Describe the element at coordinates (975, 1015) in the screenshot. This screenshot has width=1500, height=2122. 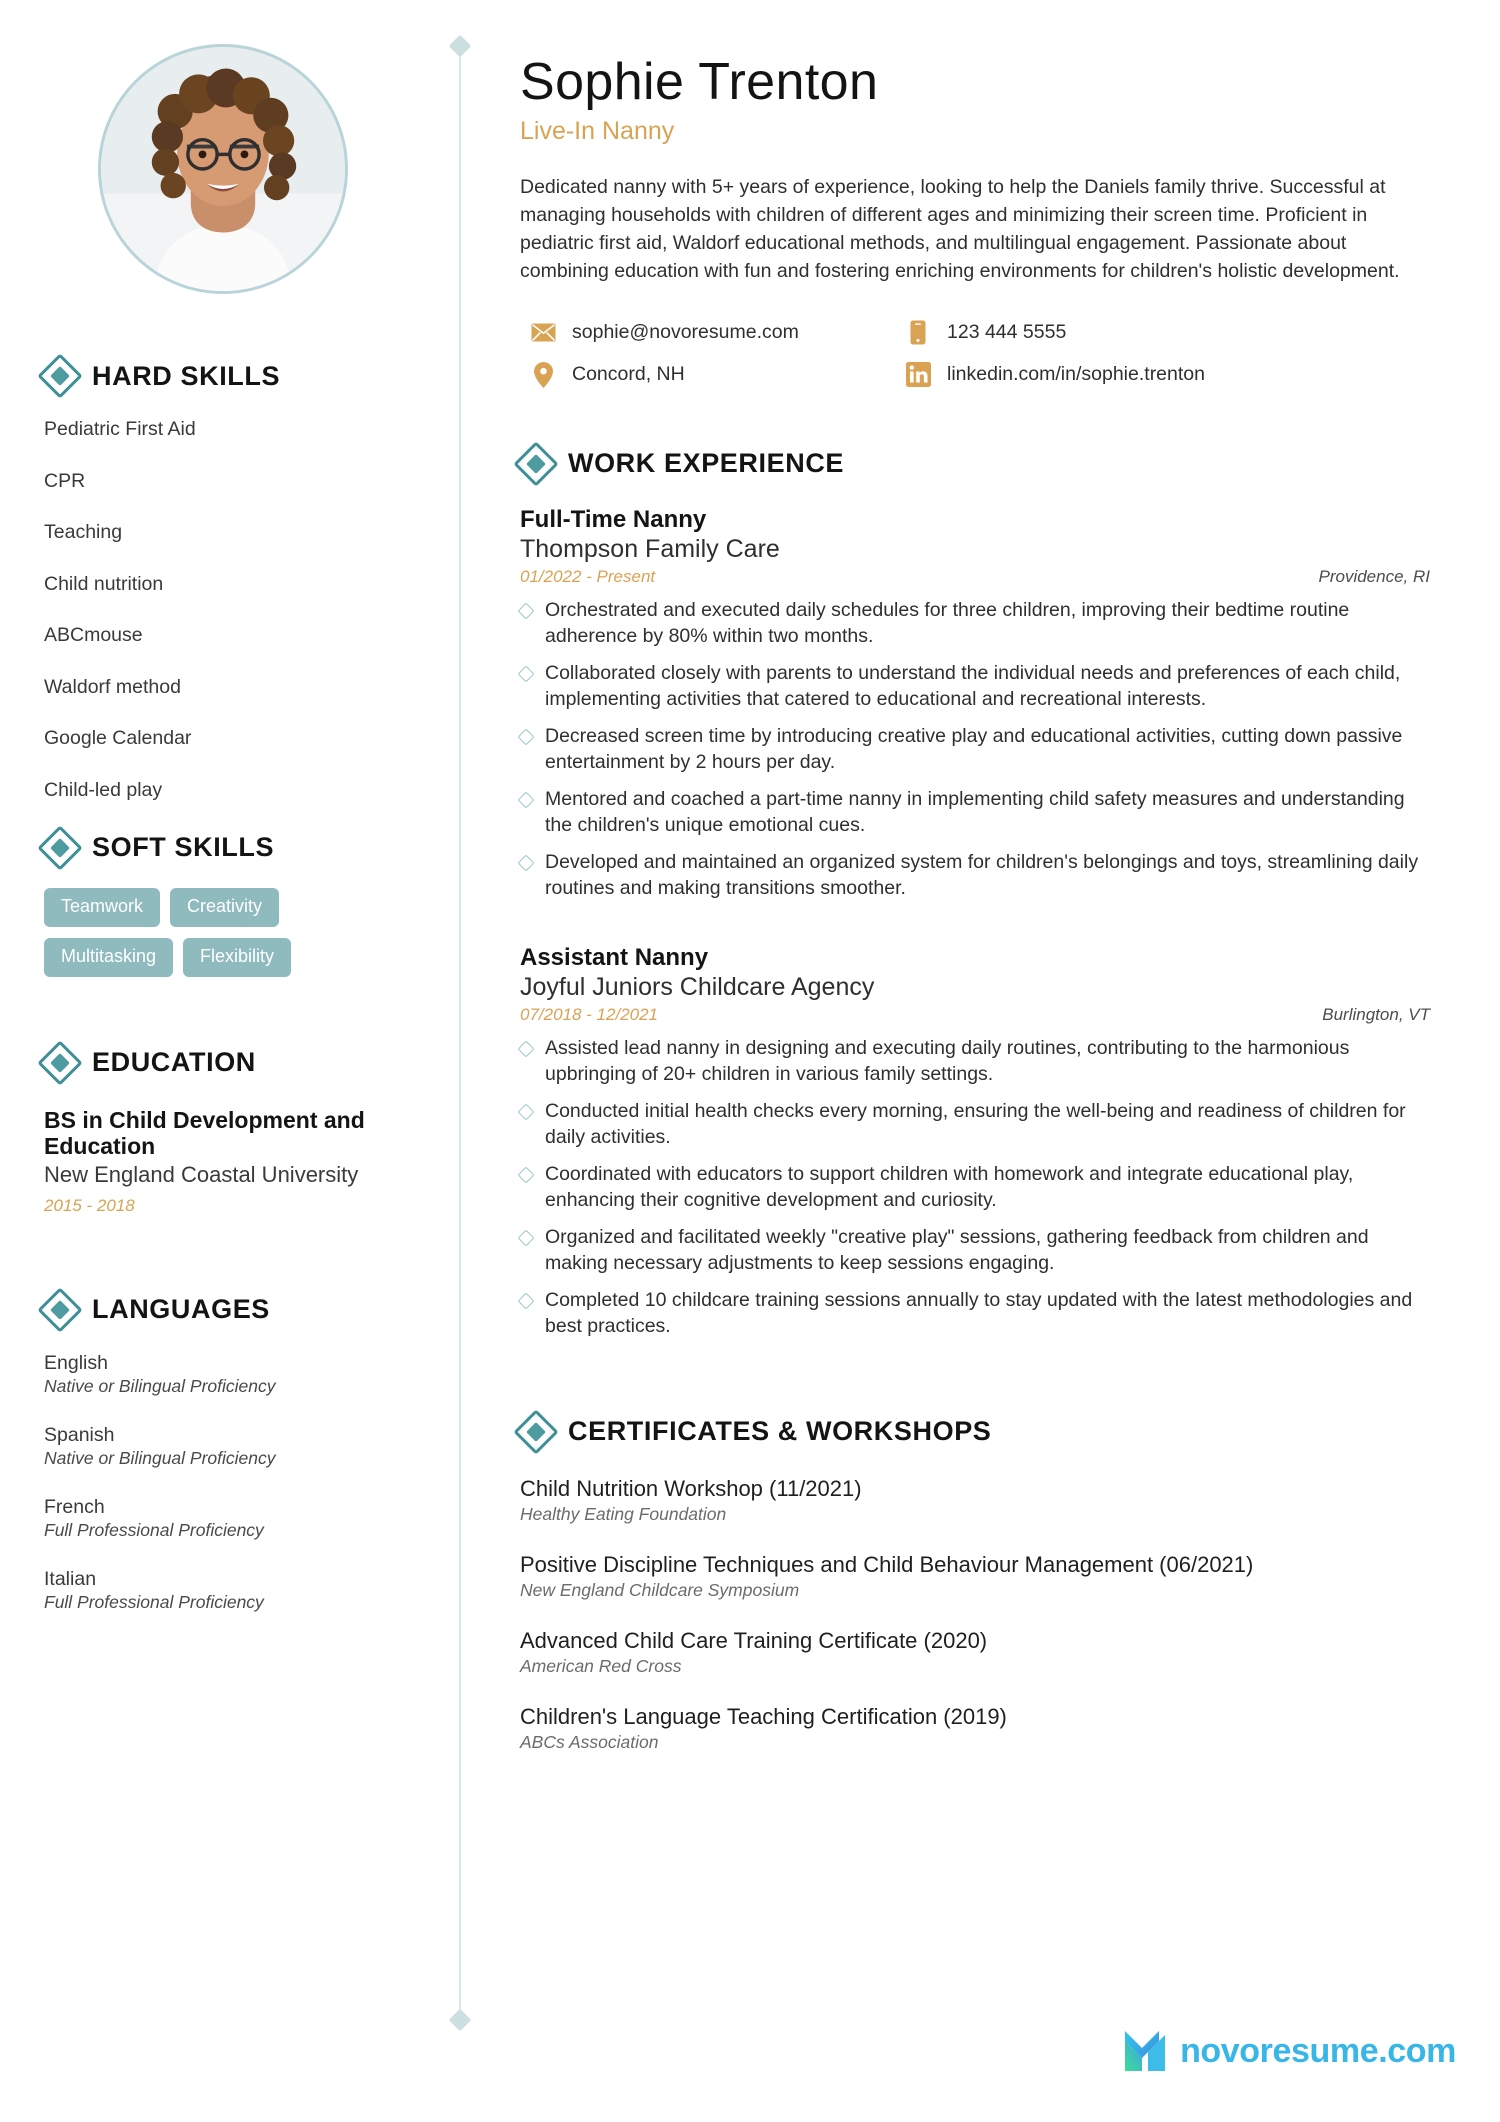
I see `job-meta: 07/2018 - 12/2021 Burlington, VT` at that location.